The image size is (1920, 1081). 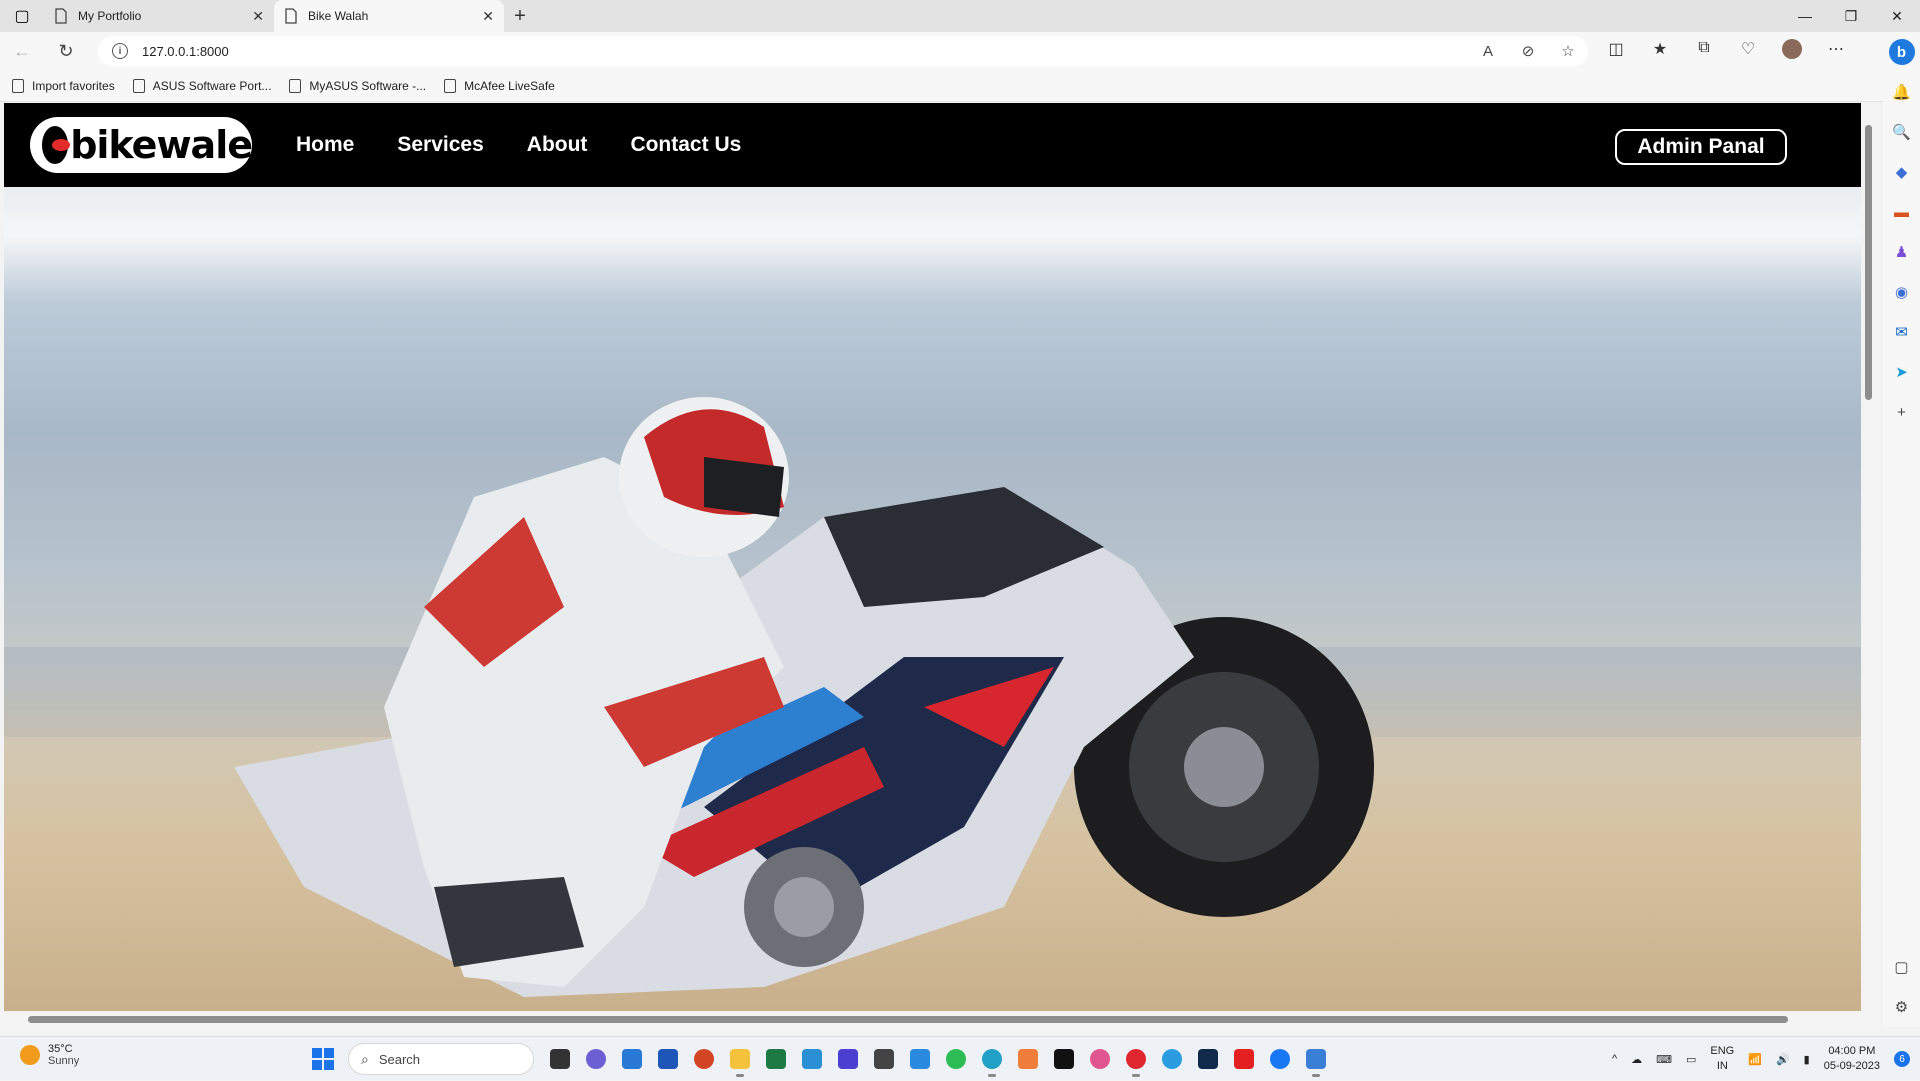 What do you see at coordinates (843, 51) in the screenshot?
I see `url-field: i 127.0.0.1:8000 A ⊘ ☆` at bounding box center [843, 51].